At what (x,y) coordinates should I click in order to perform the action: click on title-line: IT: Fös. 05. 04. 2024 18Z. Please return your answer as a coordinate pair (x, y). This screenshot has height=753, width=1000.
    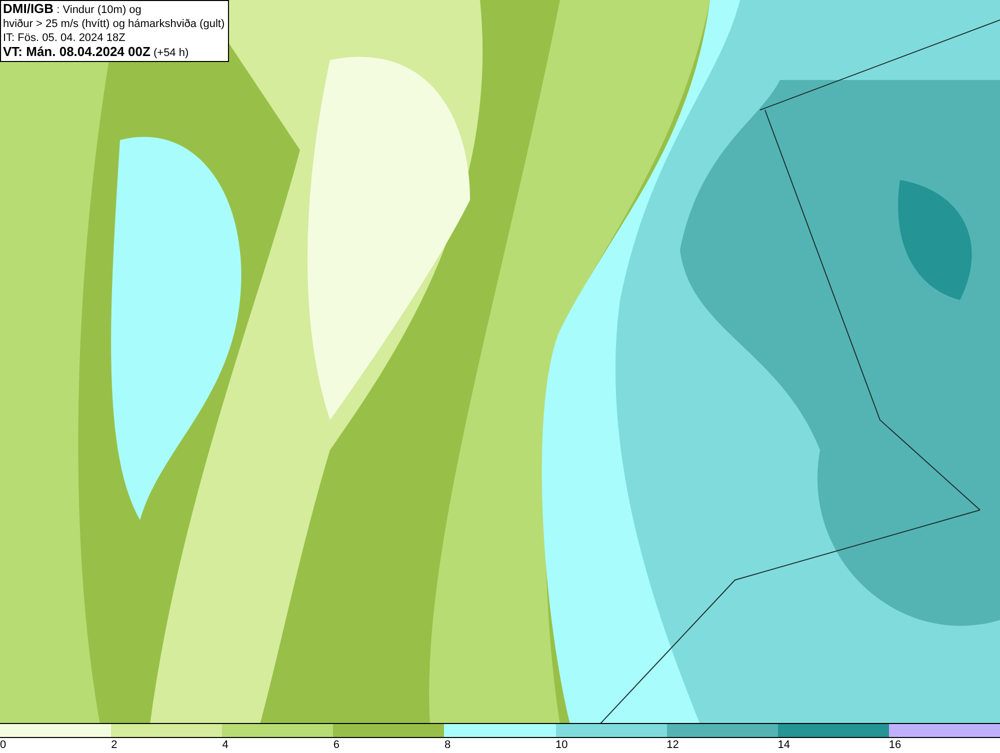
    Looking at the image, I should click on (64, 38).